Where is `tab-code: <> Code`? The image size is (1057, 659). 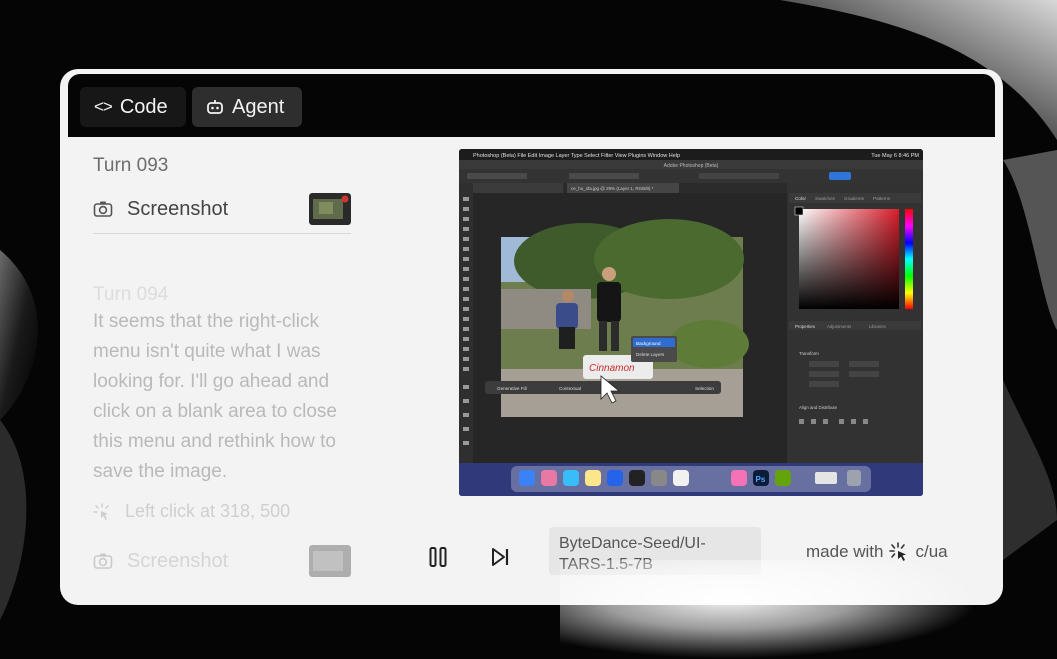 tab-code: <> Code is located at coordinates (133, 107).